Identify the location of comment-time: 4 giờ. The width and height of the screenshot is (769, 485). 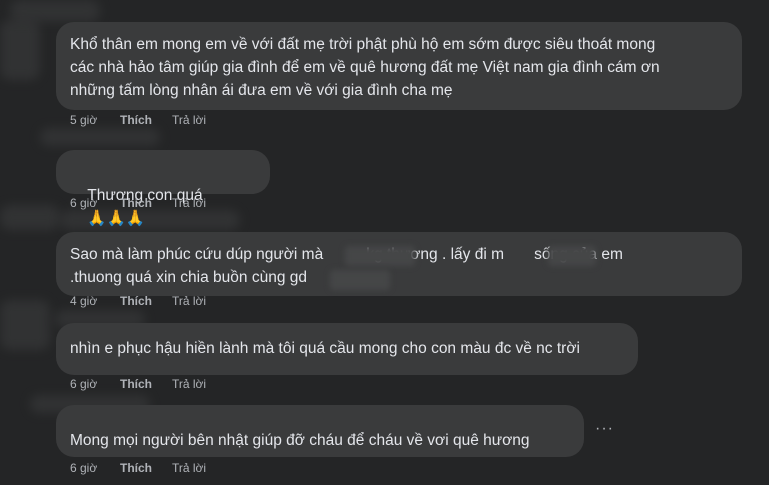
(95, 301).